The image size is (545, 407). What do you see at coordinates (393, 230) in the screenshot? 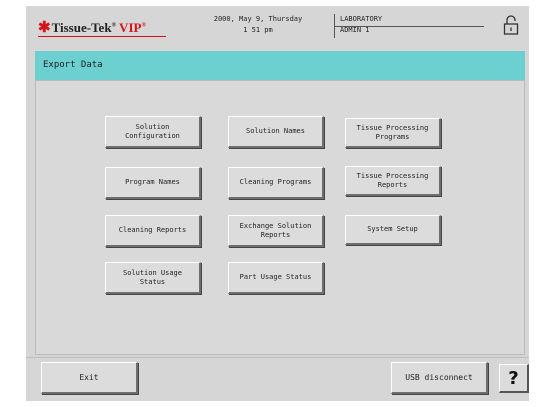
I see `system-setup-button: System Setup` at bounding box center [393, 230].